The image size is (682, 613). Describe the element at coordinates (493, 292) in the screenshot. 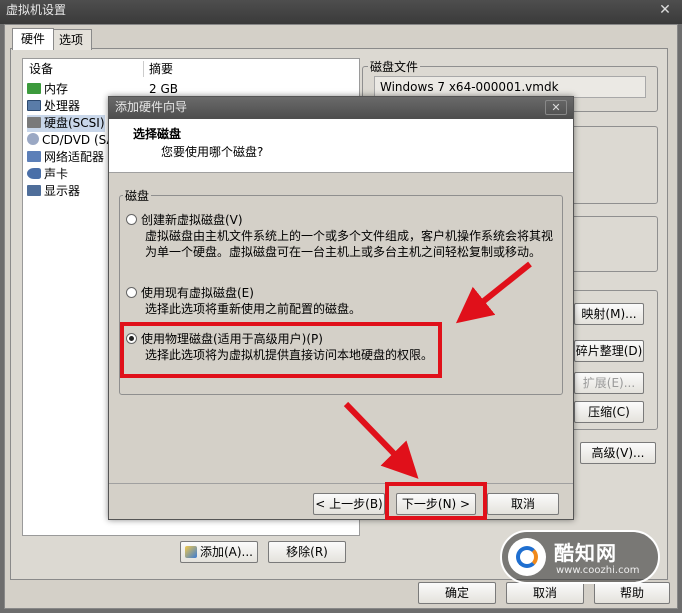

I see `arrow-to-physical-disk-icon` at that location.